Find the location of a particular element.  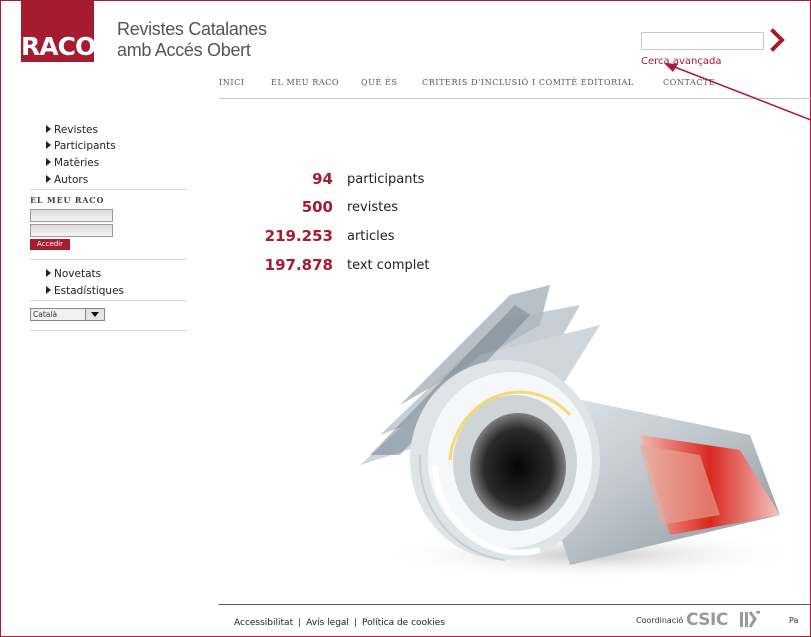

sidebar-item-autors: Autors is located at coordinates (67, 180).